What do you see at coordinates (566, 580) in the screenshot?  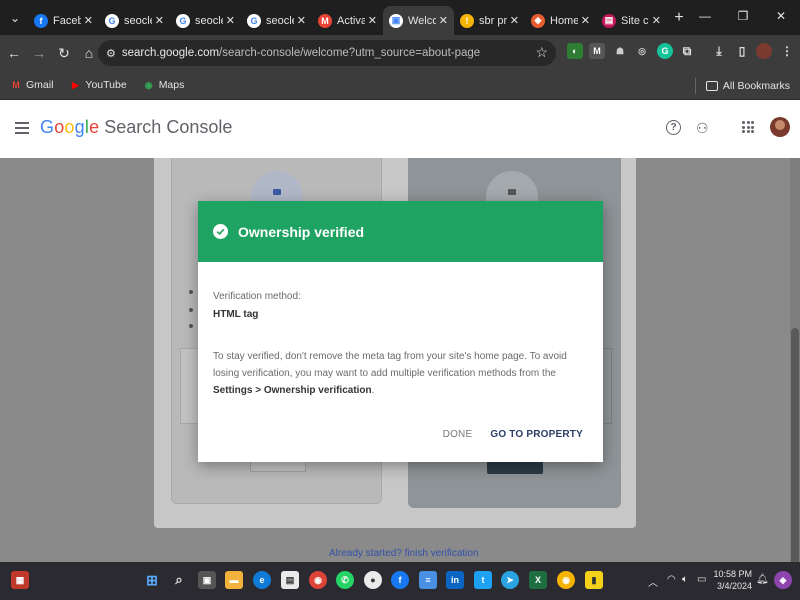 I see `chrome-profile-icon: ◉` at bounding box center [566, 580].